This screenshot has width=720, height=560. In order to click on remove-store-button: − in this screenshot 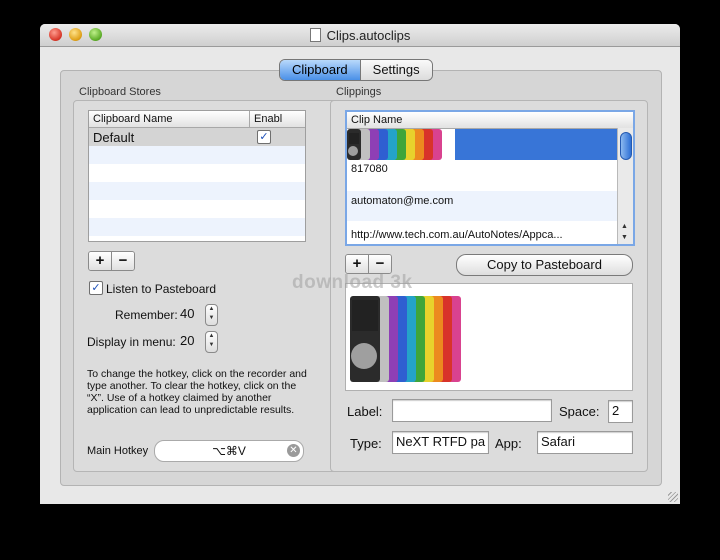, I will do `click(122, 261)`.